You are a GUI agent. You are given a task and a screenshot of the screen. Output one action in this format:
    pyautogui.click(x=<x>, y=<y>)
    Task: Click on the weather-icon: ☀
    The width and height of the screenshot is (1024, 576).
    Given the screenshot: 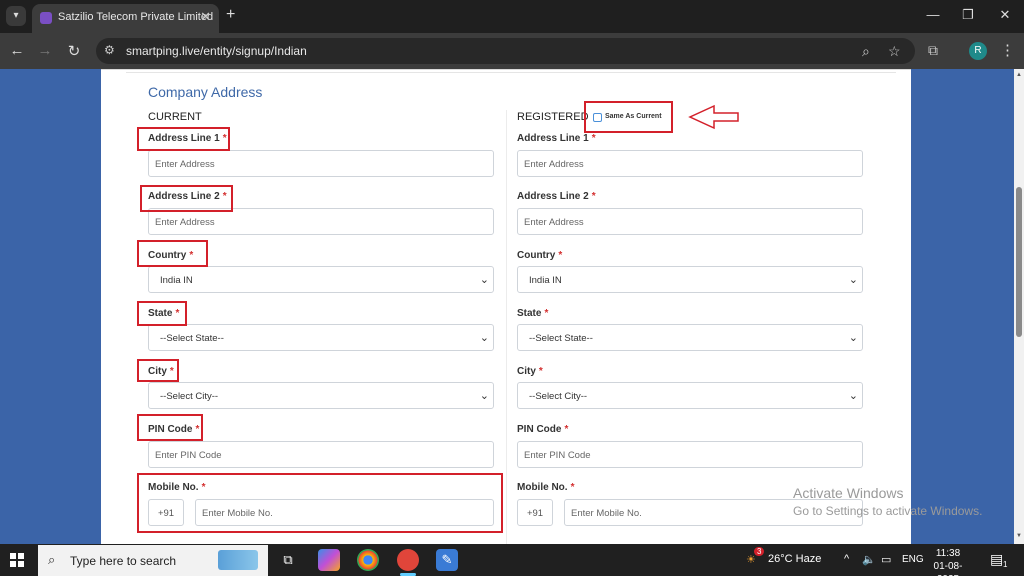 What is the action you would take?
    pyautogui.click(x=751, y=559)
    